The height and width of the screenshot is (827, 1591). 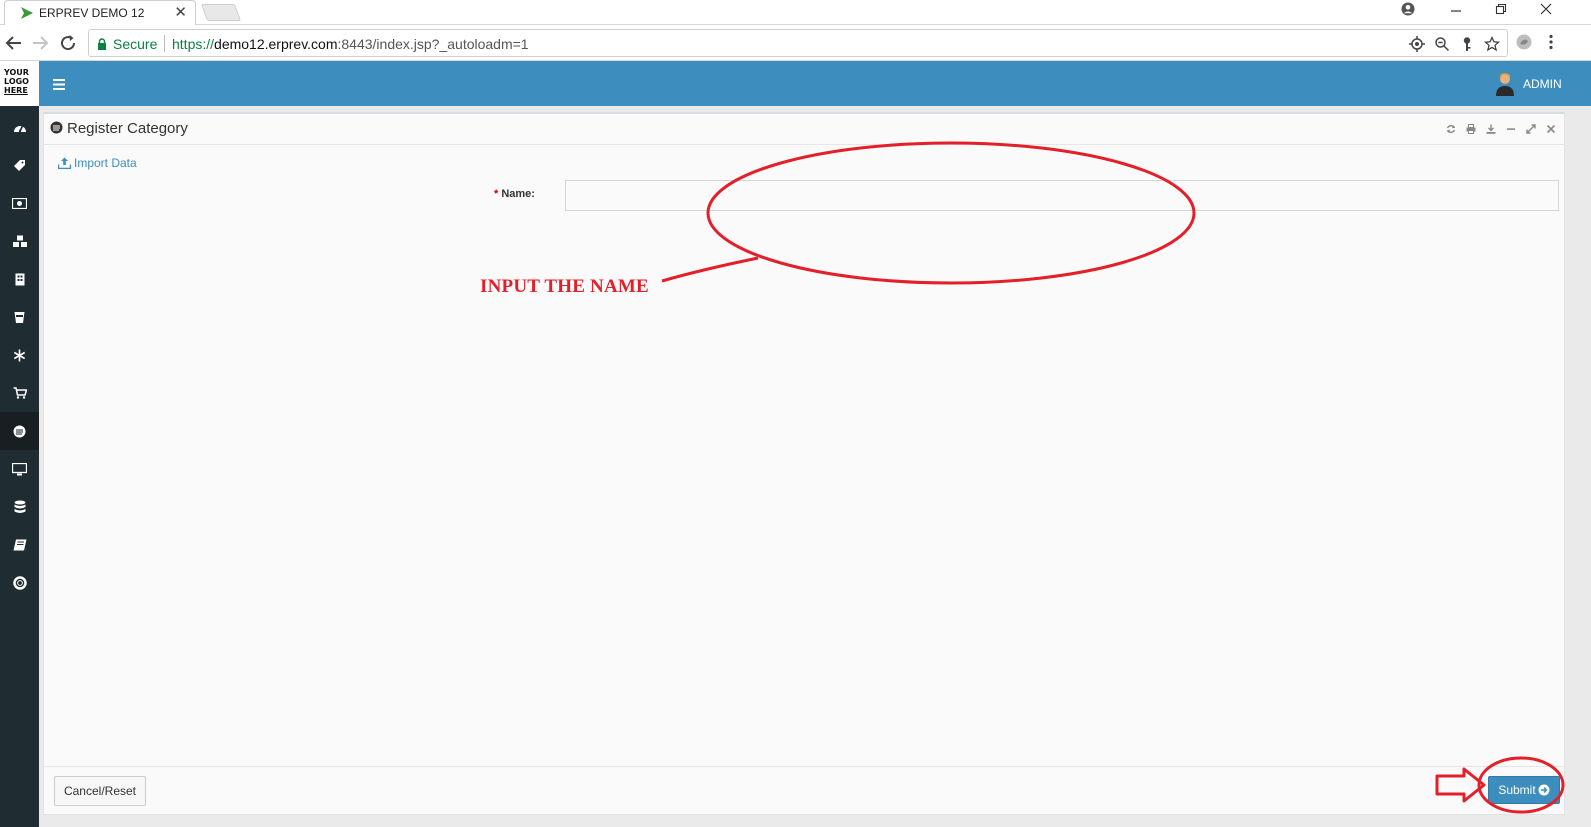 I want to click on annotation-text: INPUT THE NAME, so click(x=564, y=286).